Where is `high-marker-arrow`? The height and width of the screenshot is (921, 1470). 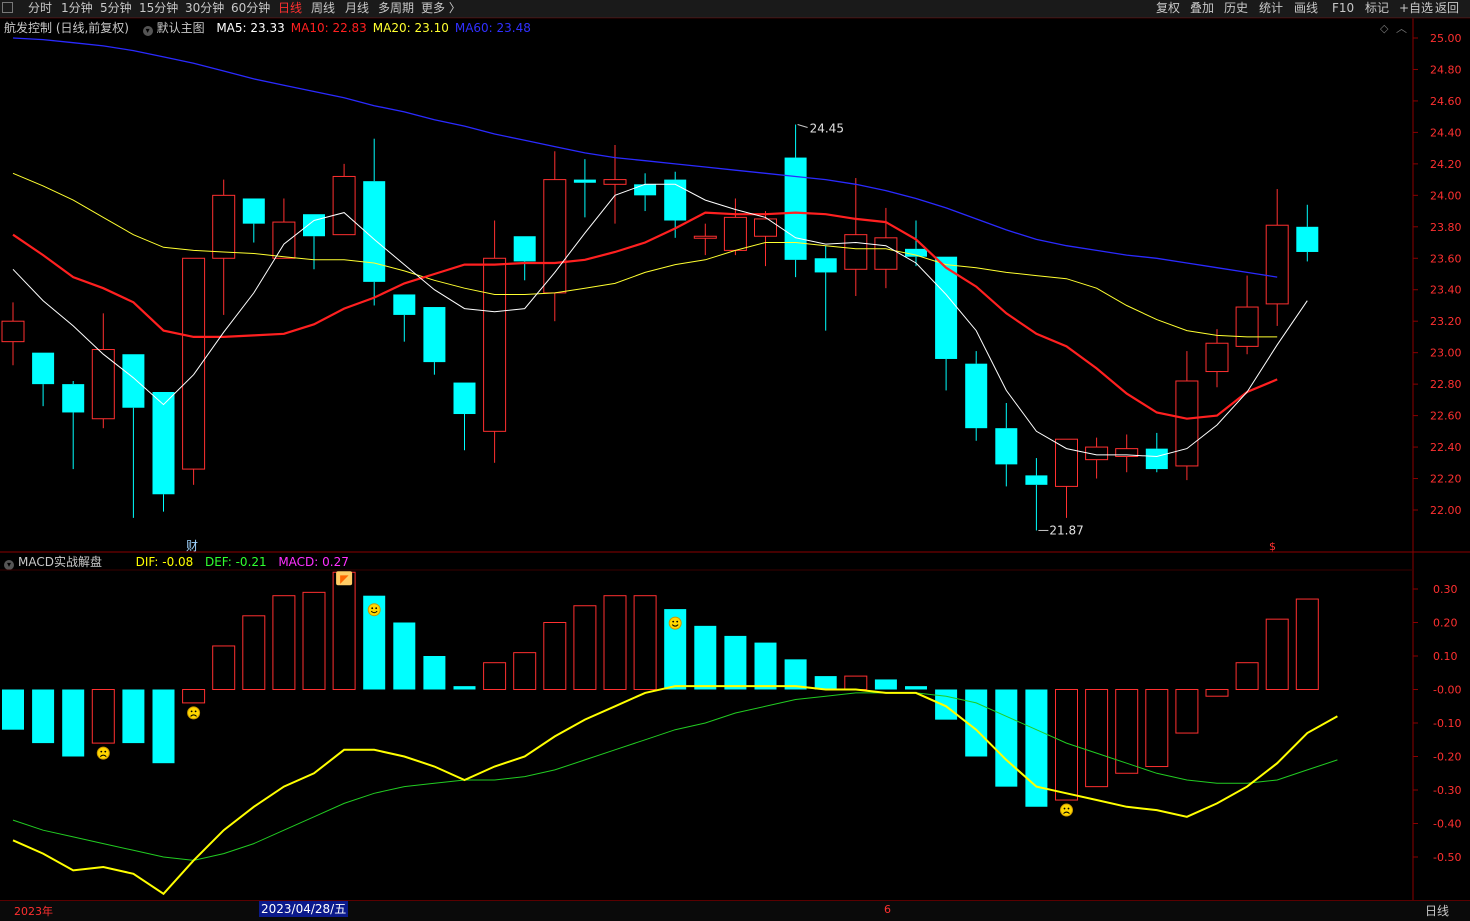 high-marker-arrow is located at coordinates (802, 126).